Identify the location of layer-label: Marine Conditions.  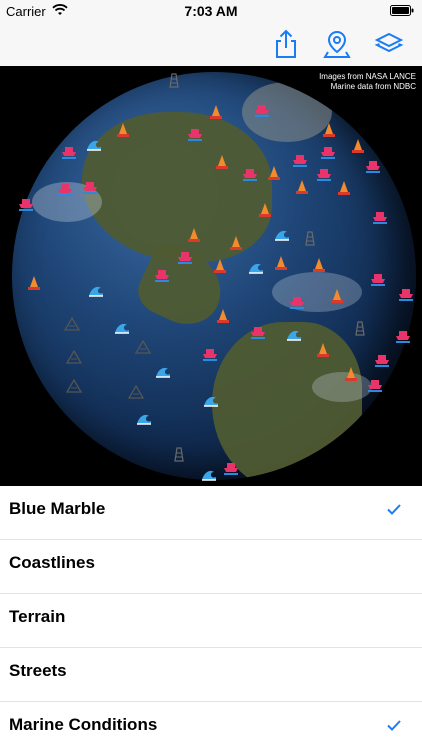
(83, 724).